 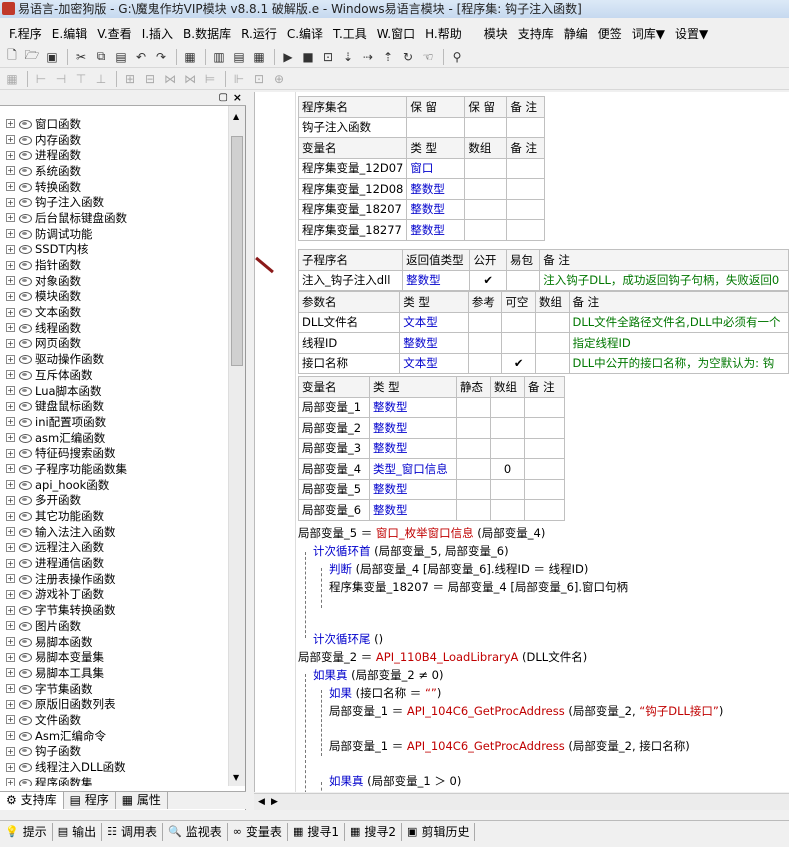 What do you see at coordinates (114, 532) in the screenshot?
I see `tree-item: + 输入法注入函数` at bounding box center [114, 532].